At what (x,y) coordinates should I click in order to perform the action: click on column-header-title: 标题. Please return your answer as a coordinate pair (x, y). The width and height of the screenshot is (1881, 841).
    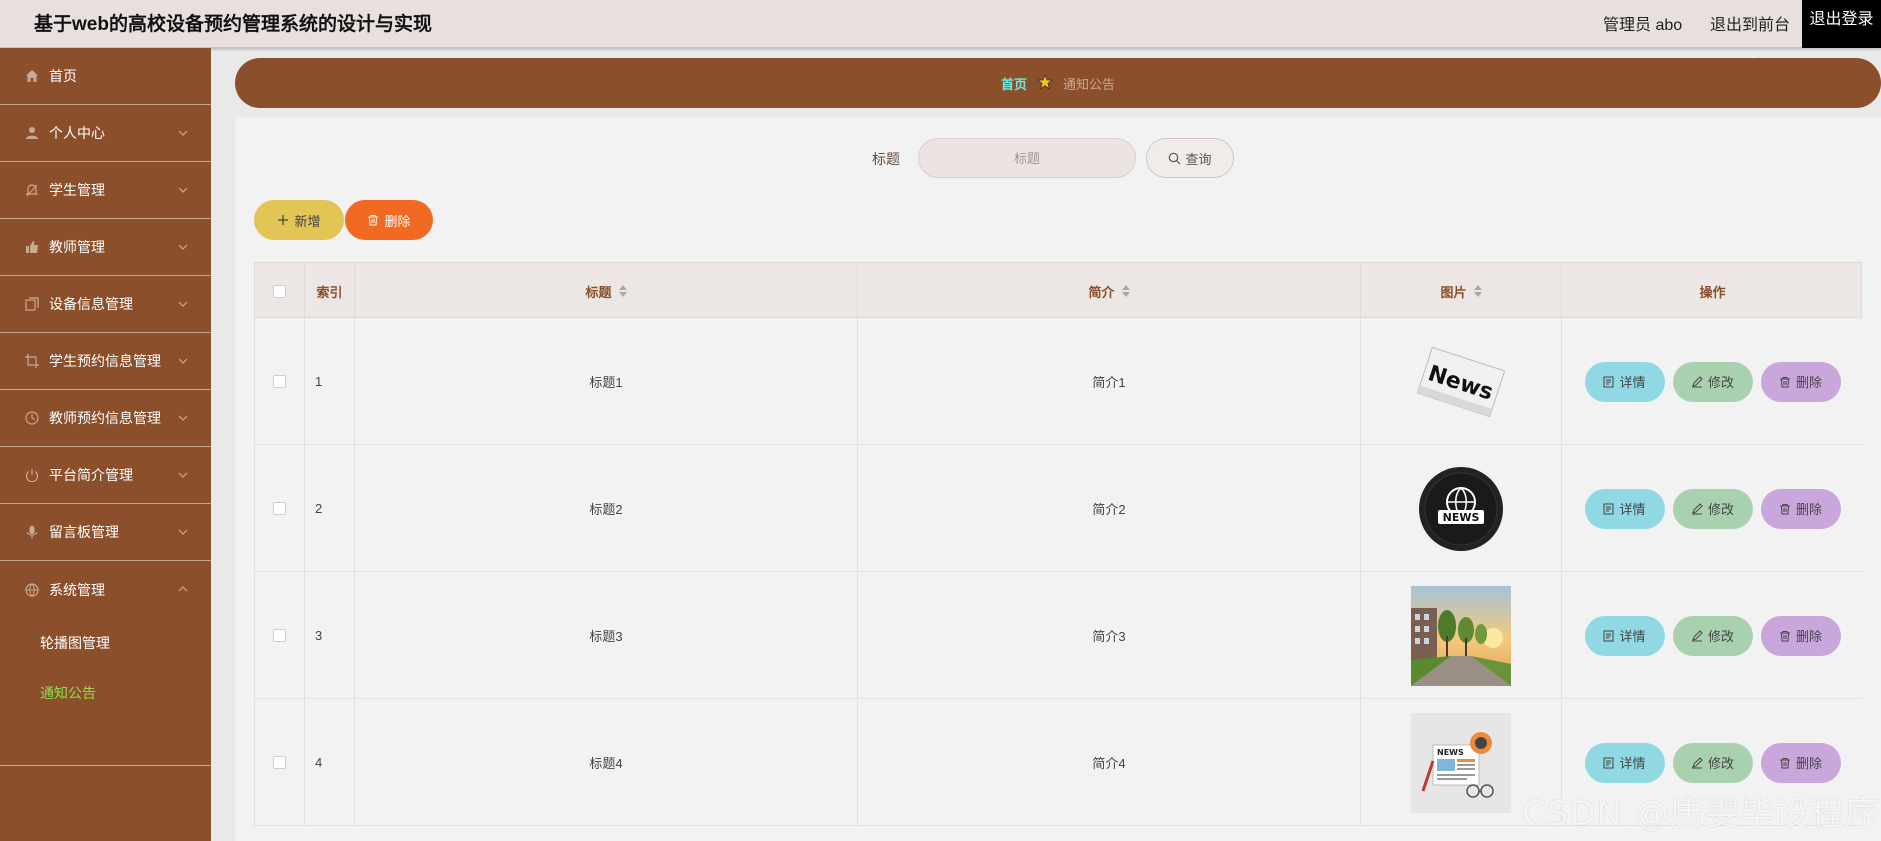
    Looking at the image, I should click on (606, 291).